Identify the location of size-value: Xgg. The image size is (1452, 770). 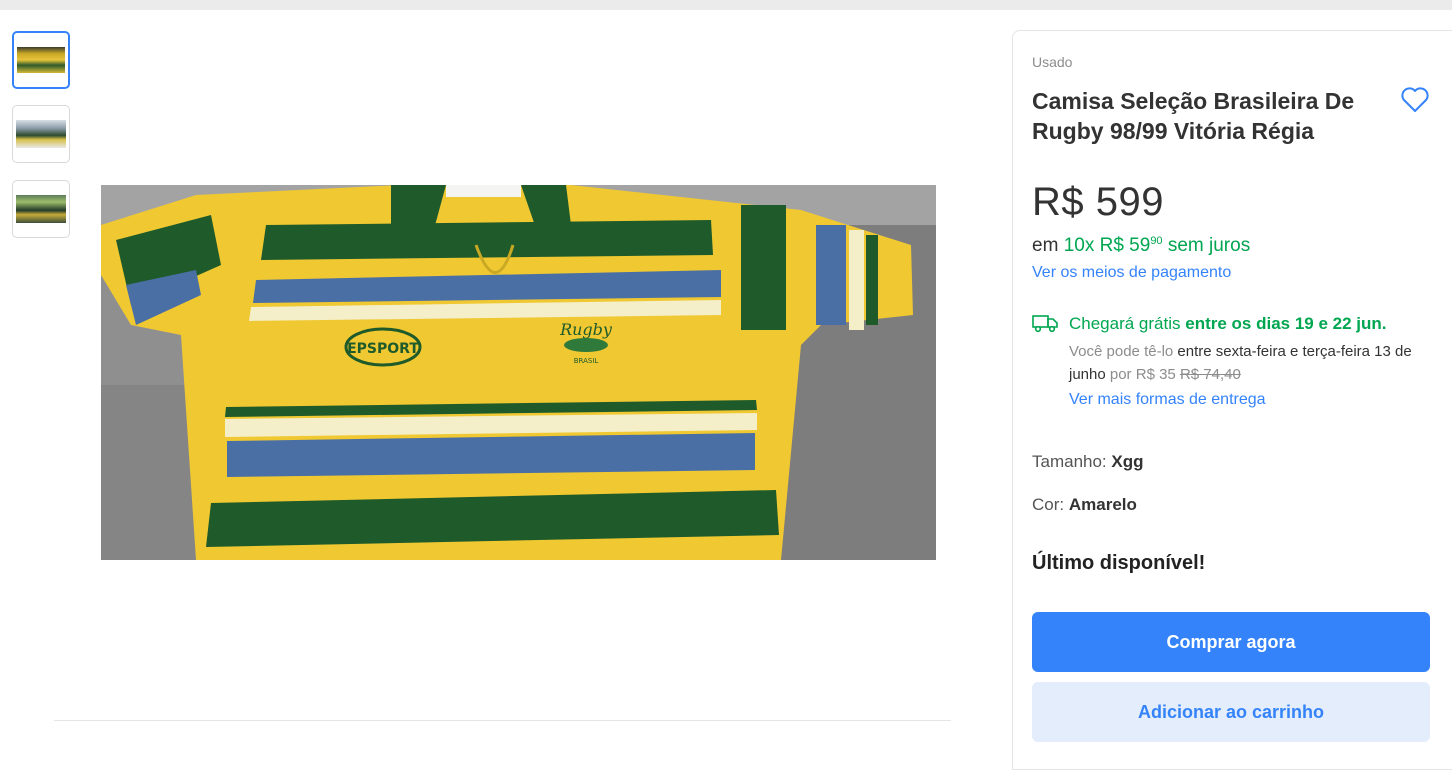
(1127, 461).